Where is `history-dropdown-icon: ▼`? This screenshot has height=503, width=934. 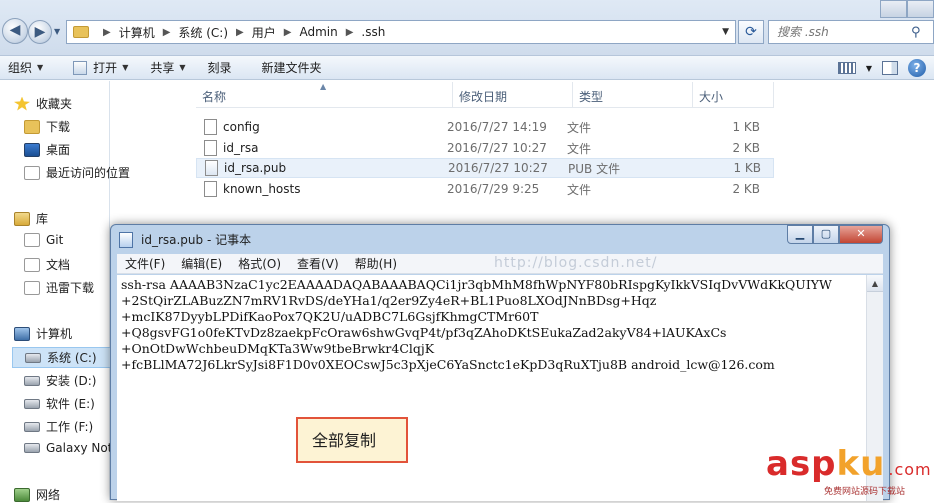
history-dropdown-icon: ▼ is located at coordinates (57, 31).